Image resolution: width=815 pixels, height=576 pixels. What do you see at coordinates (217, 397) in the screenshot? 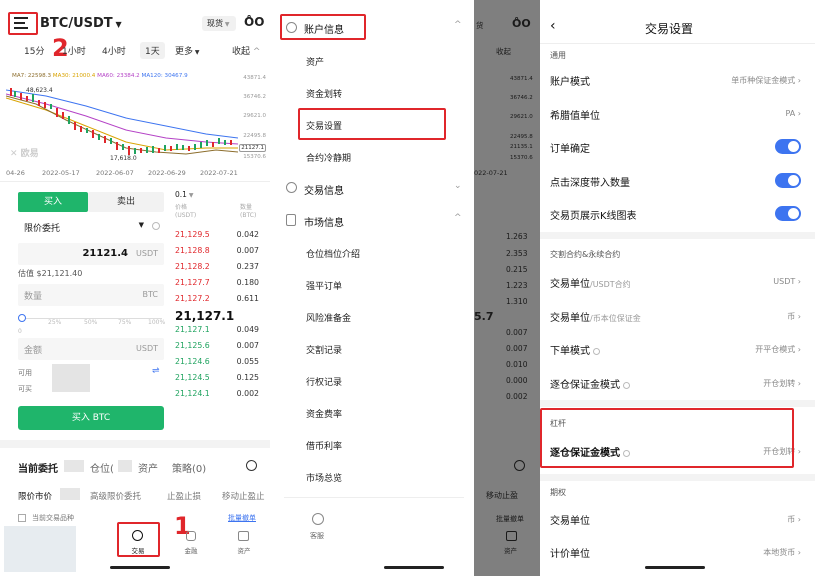
I see `bid-row: 21,124.1 0.002` at bounding box center [217, 397].